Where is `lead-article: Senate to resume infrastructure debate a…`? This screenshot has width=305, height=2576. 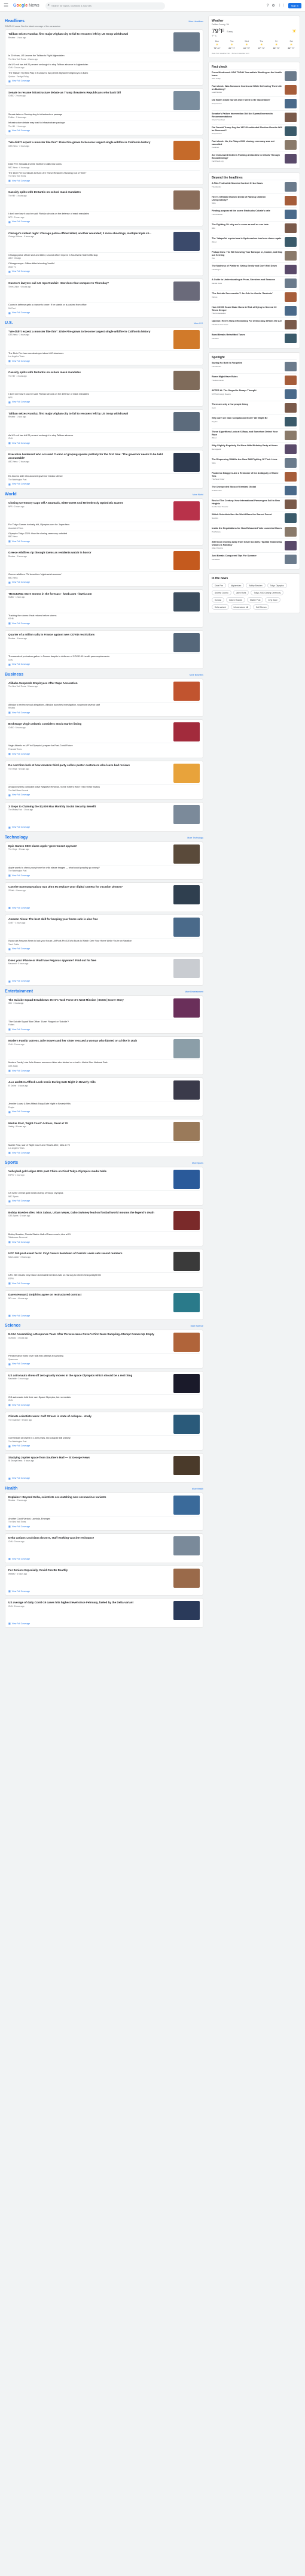 lead-article: Senate to resume infrastructure debate a… is located at coordinates (104, 100).